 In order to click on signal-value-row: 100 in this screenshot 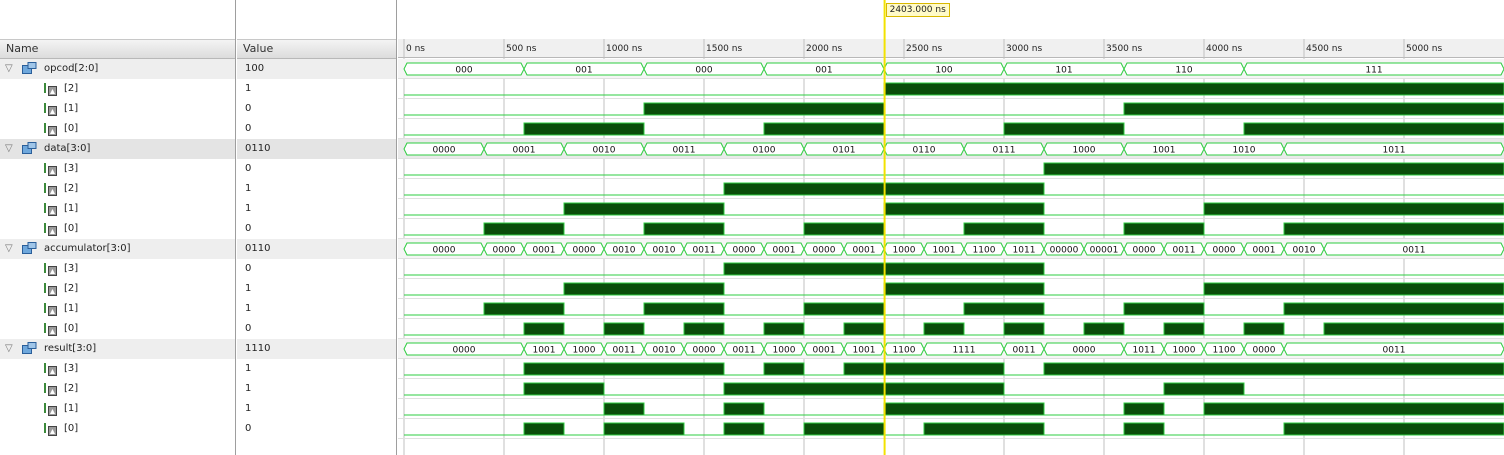, I will do `click(316, 69)`.